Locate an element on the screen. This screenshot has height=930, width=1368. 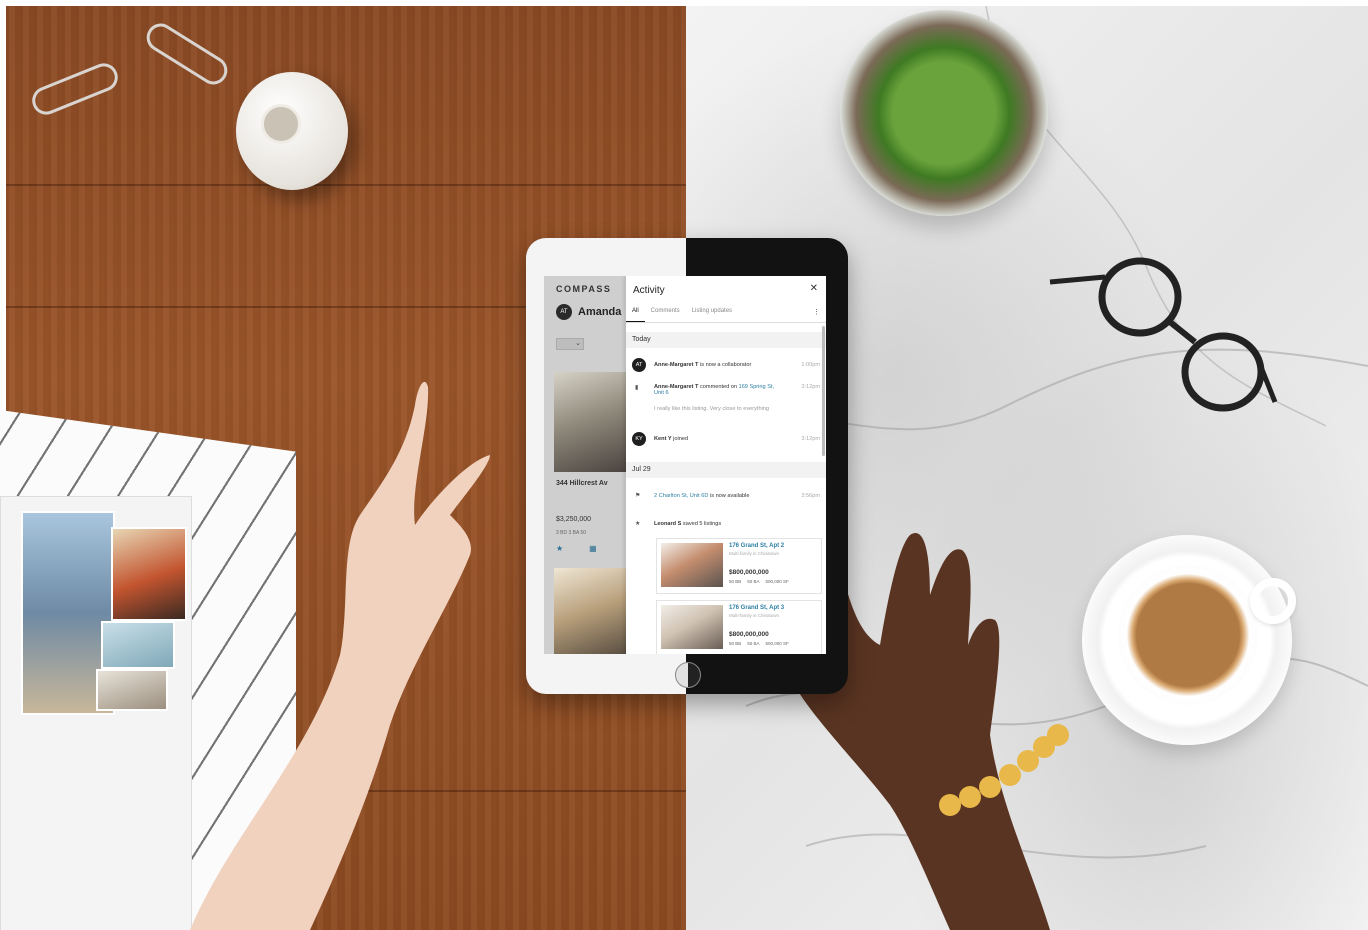
flag-icon: ⚑ is located at coordinates (638, 496).